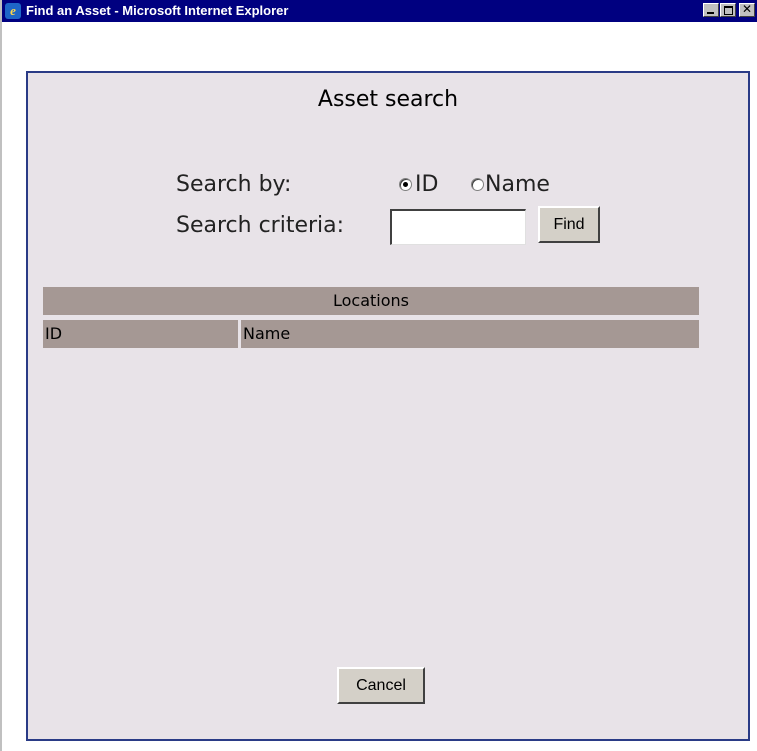 This screenshot has height=751, width=757. What do you see at coordinates (747, 9) in the screenshot?
I see `close-button` at bounding box center [747, 9].